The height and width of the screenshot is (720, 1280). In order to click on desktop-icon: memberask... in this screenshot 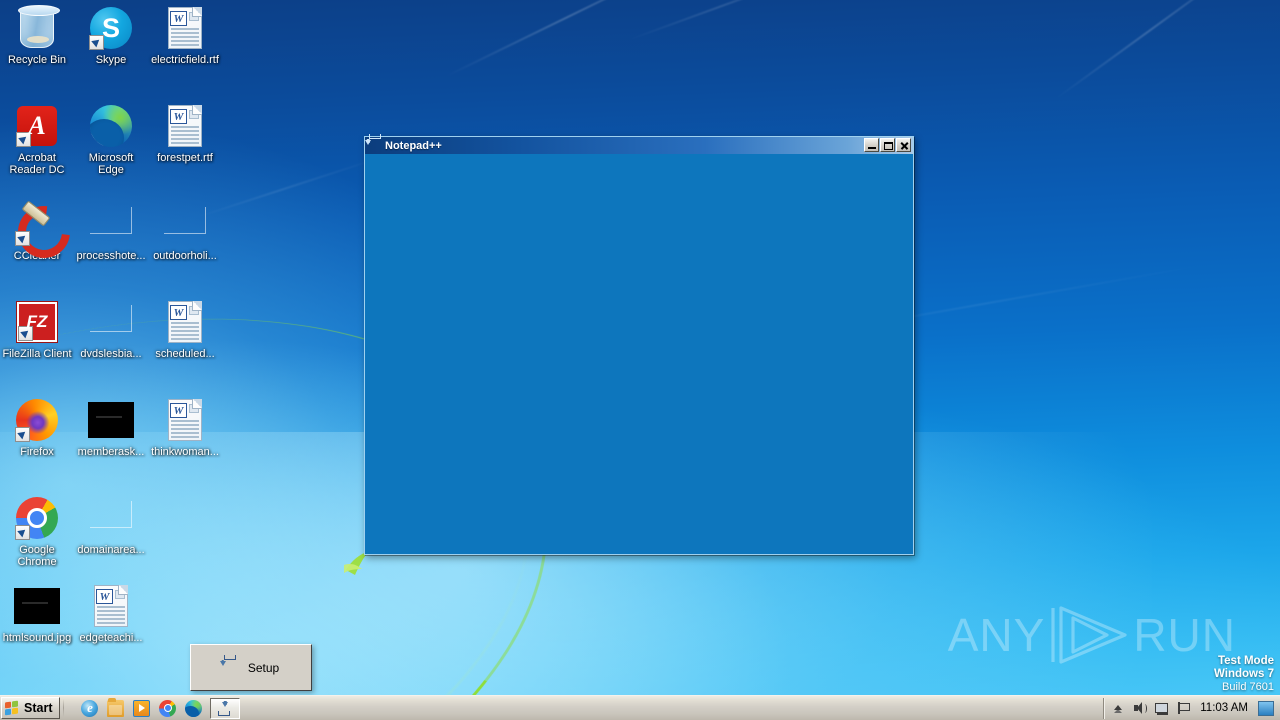, I will do `click(111, 441)`.